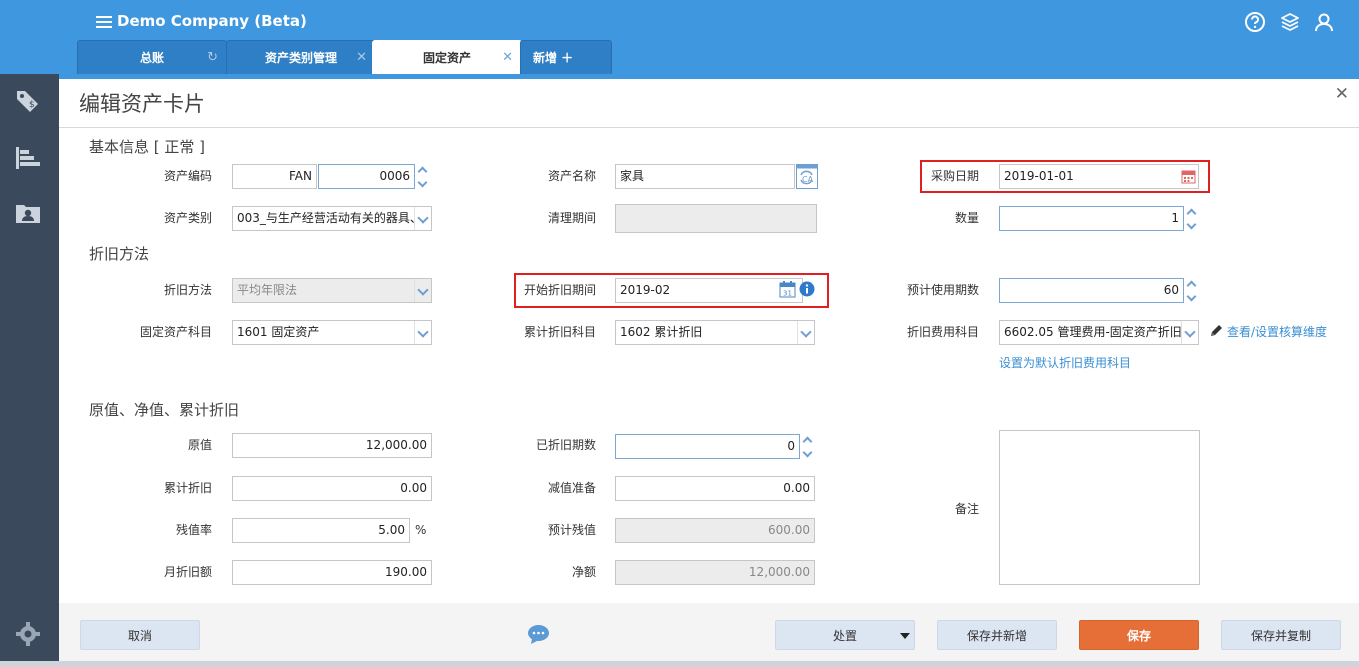  I want to click on useful-periods-field: 60, so click(1091, 290).